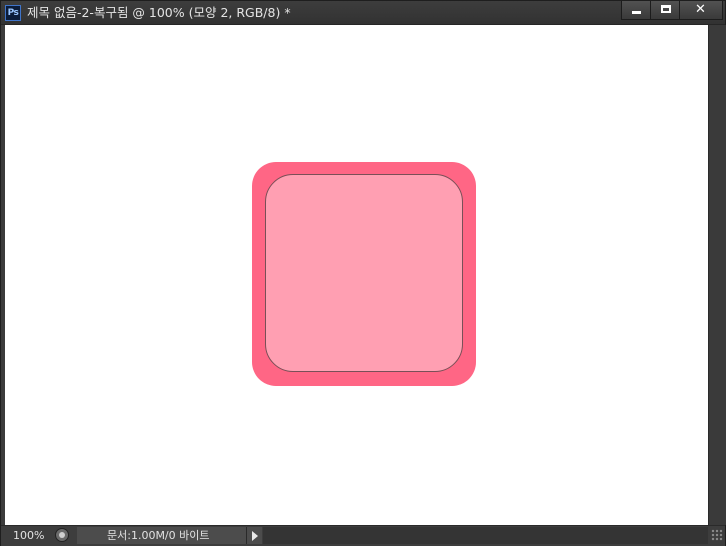  I want to click on maximize-icon, so click(666, 9).